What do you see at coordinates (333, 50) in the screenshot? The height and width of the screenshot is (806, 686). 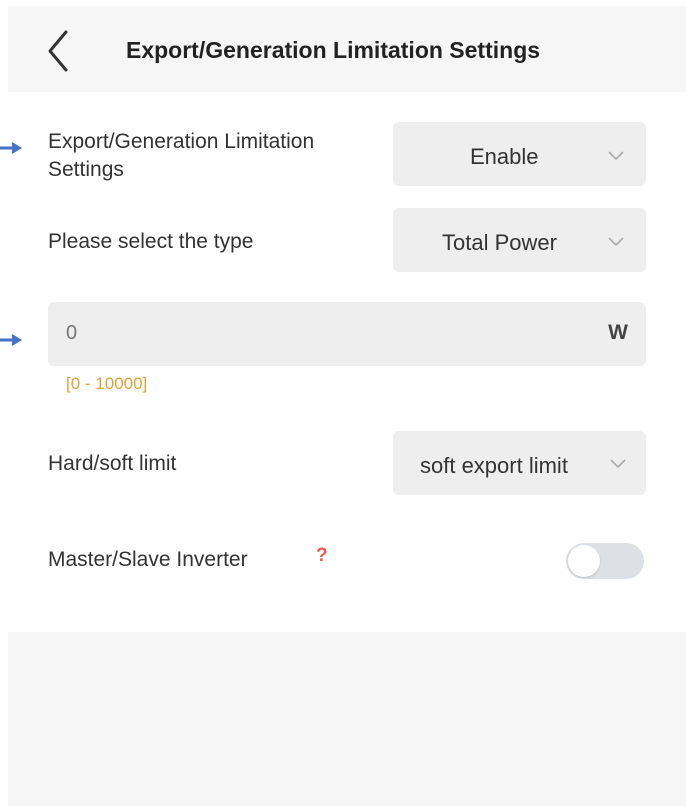 I see `page-title: Export/Generation Limitation Settings` at bounding box center [333, 50].